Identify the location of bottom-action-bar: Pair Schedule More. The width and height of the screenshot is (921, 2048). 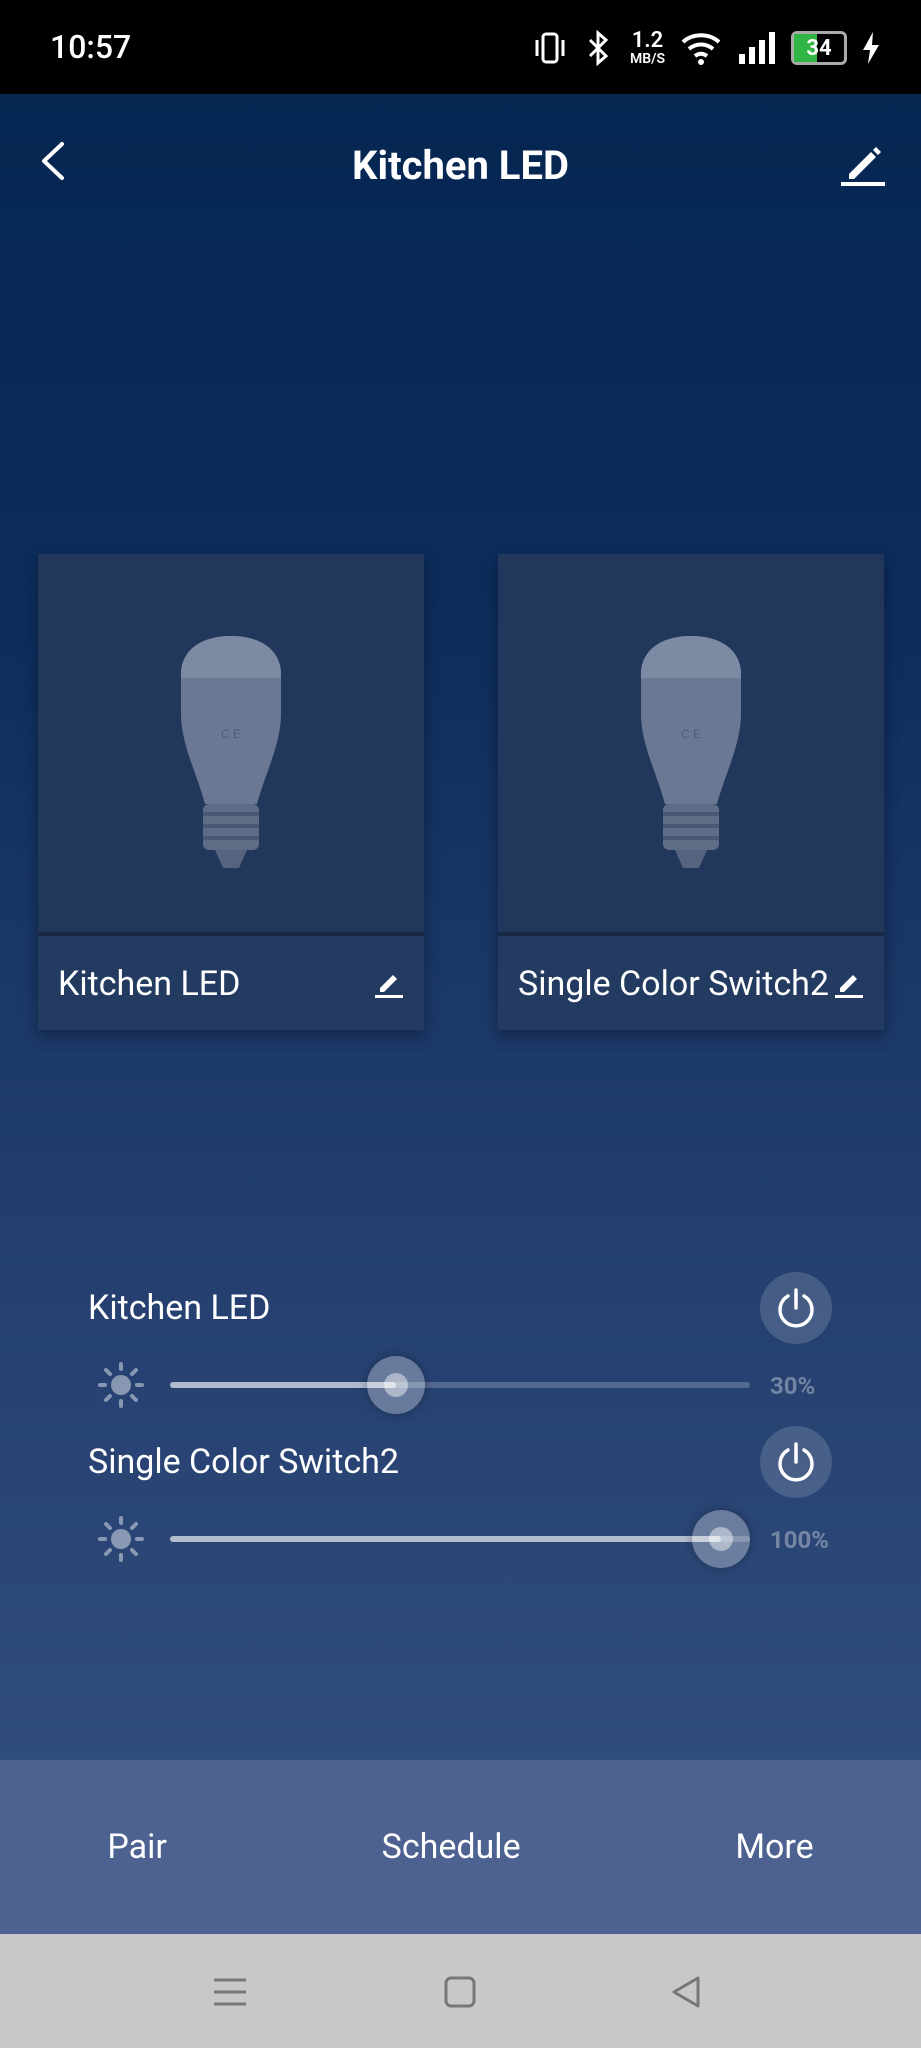
(460, 1847).